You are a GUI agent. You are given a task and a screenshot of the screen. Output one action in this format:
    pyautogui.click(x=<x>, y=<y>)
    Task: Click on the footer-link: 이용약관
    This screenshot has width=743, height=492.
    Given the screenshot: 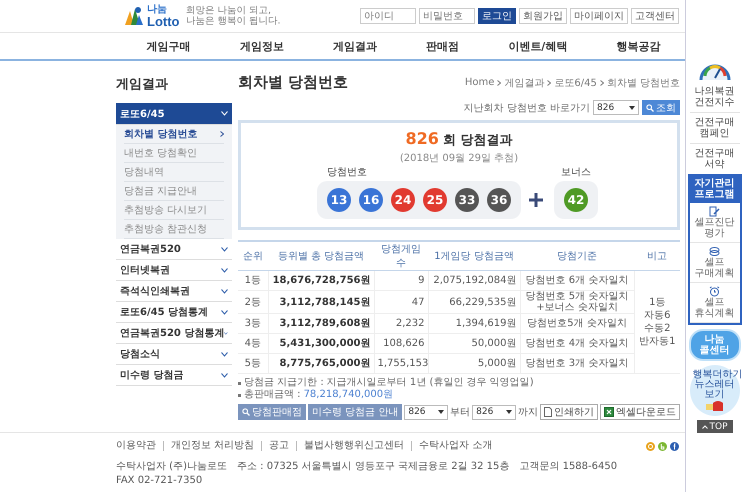 What is the action you would take?
    pyautogui.click(x=139, y=446)
    